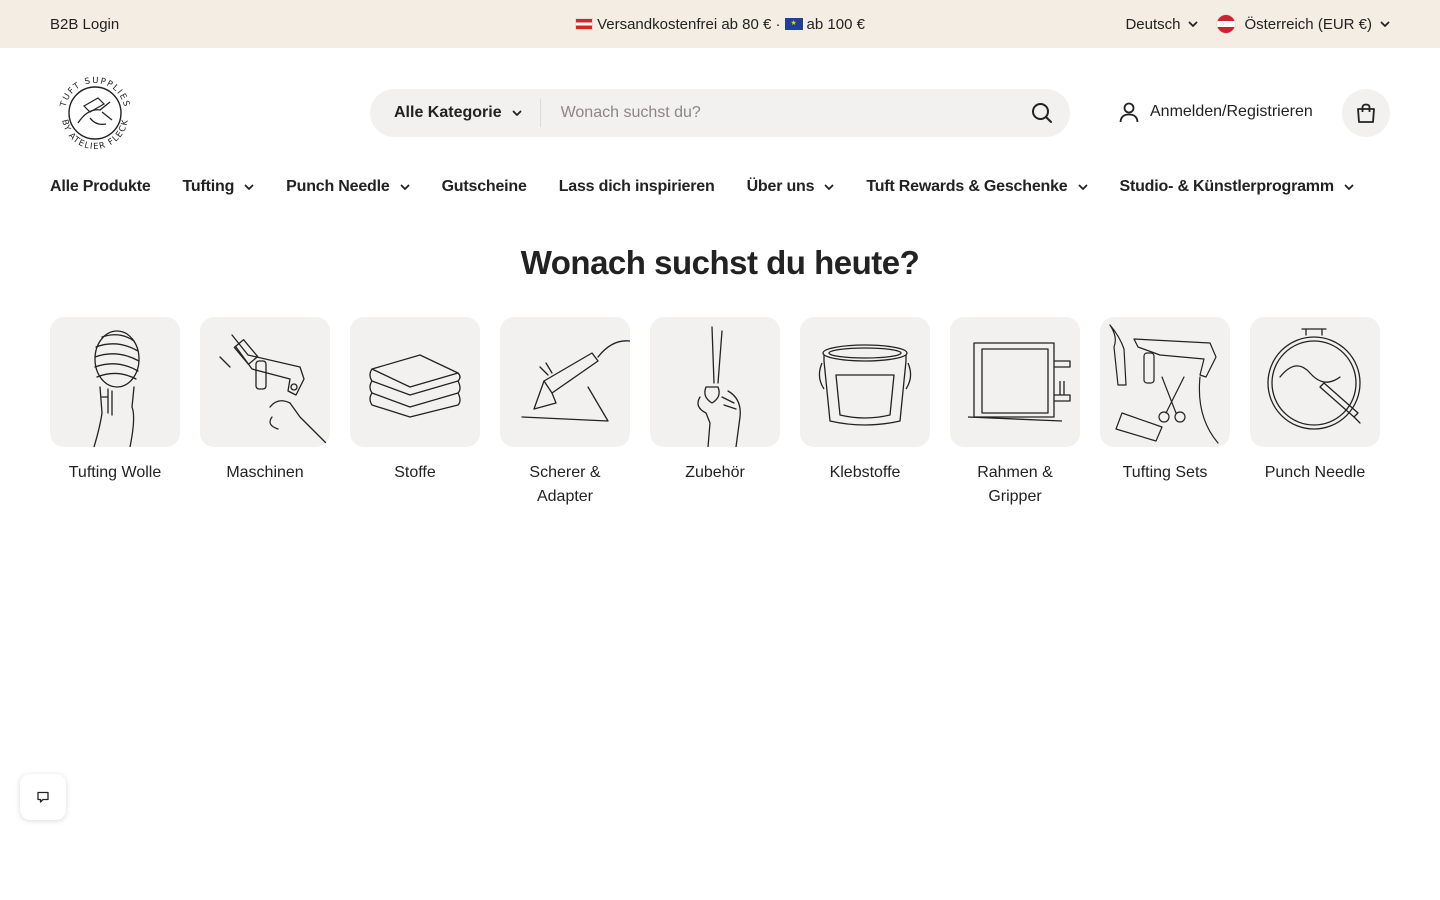 This screenshot has height=900, width=1440. What do you see at coordinates (689, 24) in the screenshot?
I see `announce-text-austria: Versandkostenfrei ab 80 € ·` at bounding box center [689, 24].